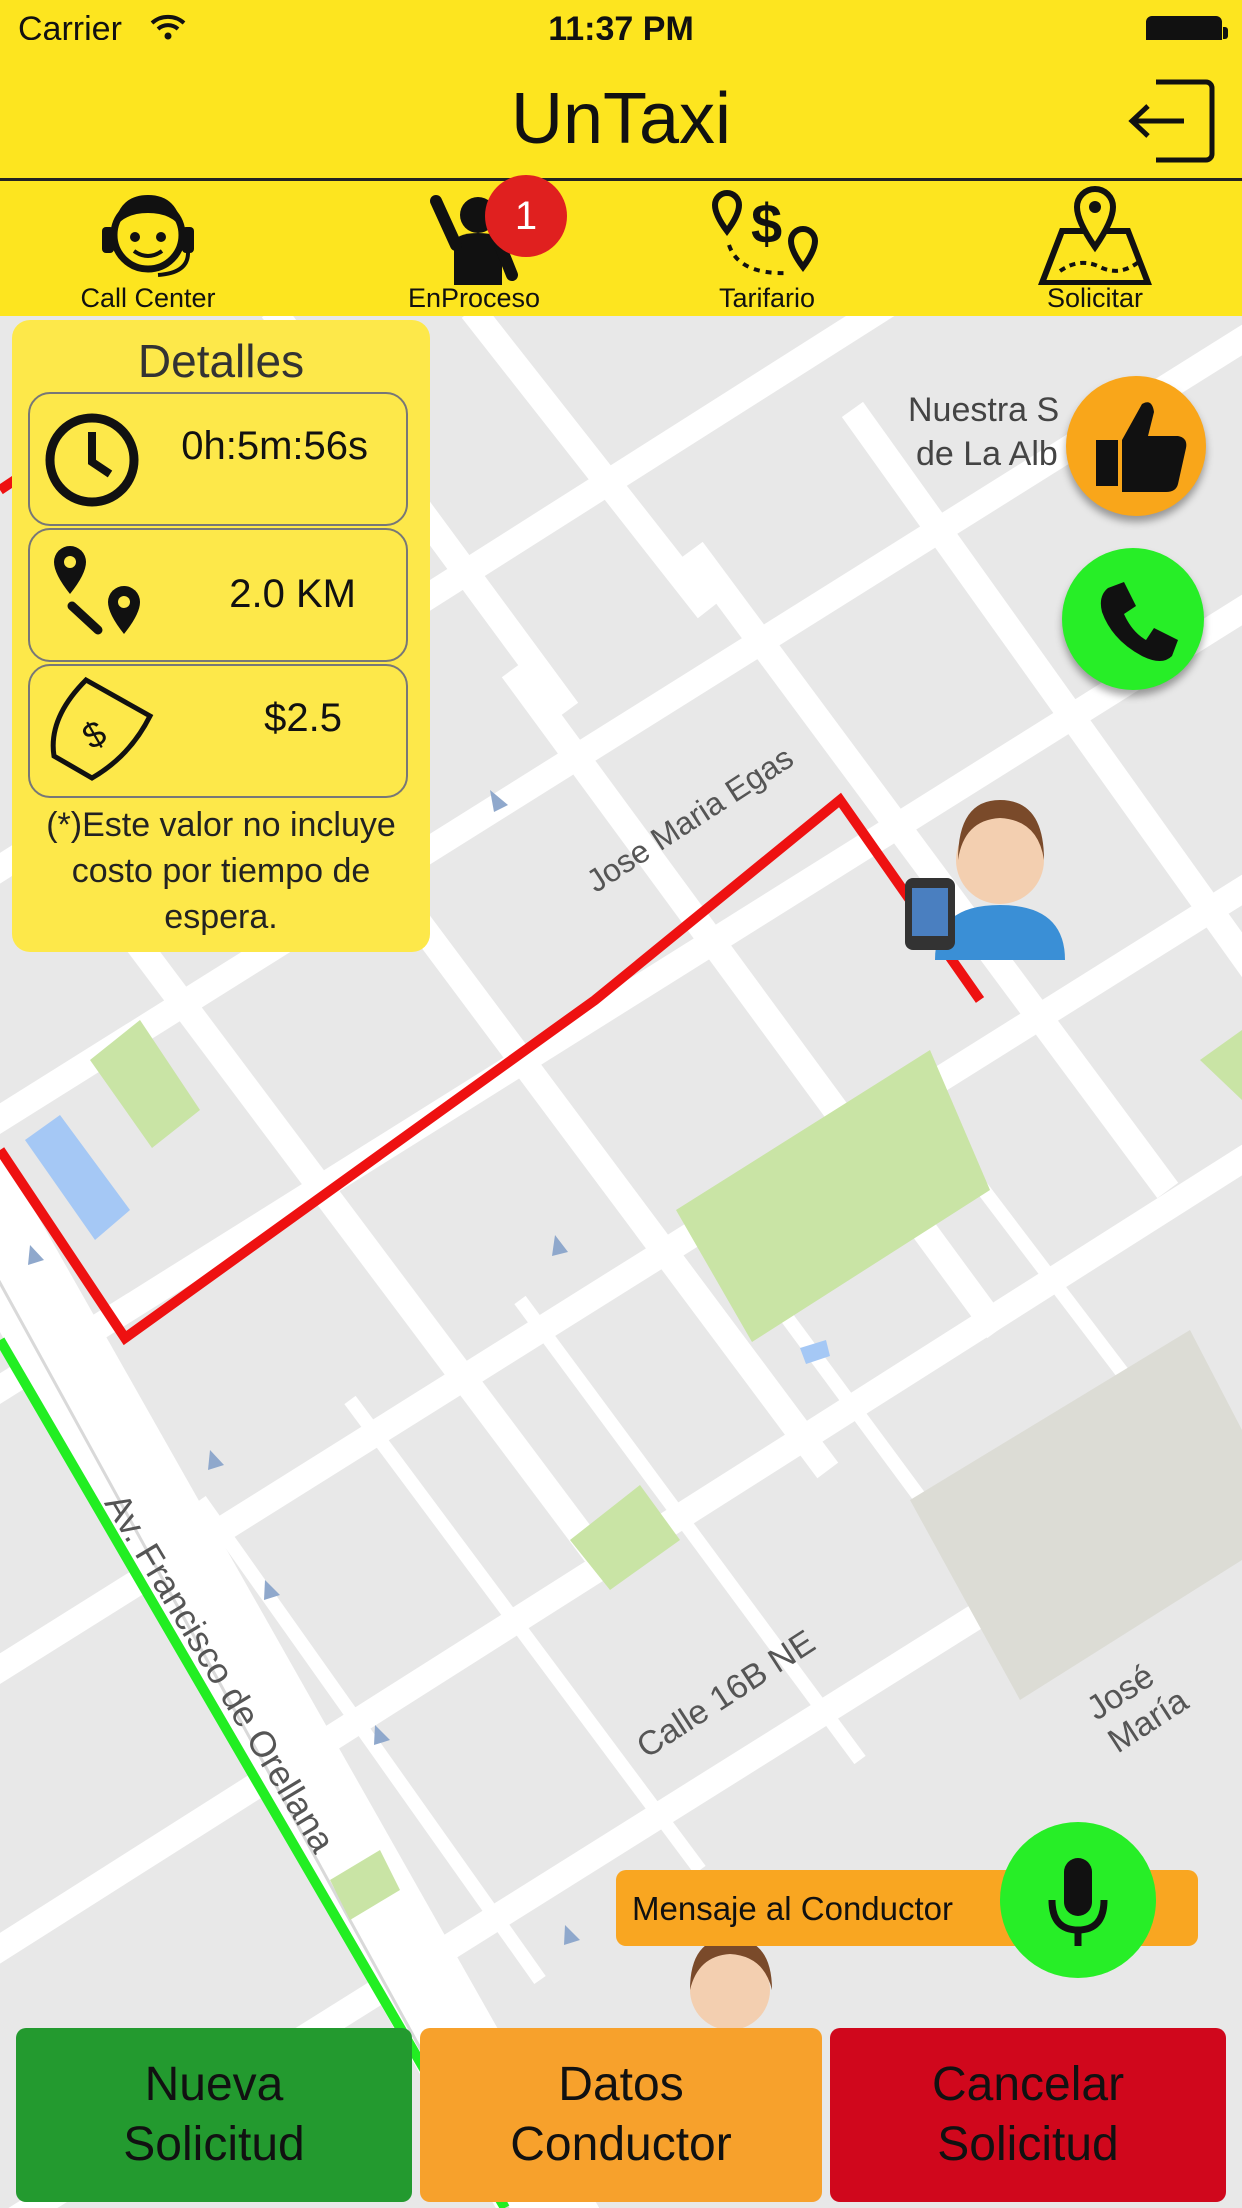 Image resolution: width=1242 pixels, height=2208 pixels. Describe the element at coordinates (1095, 298) in the screenshot. I see `tab-label: Solicitar` at that location.